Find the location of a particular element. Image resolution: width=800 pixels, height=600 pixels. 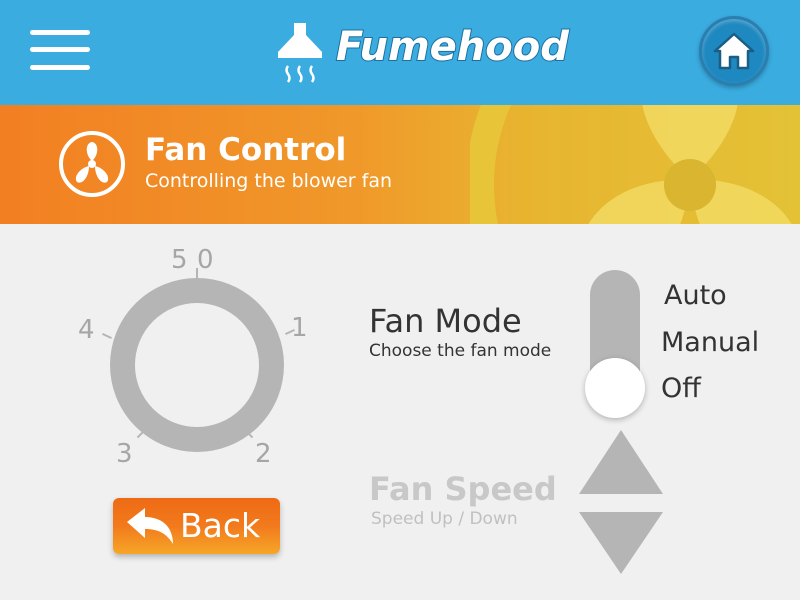

home-button is located at coordinates (734, 51).